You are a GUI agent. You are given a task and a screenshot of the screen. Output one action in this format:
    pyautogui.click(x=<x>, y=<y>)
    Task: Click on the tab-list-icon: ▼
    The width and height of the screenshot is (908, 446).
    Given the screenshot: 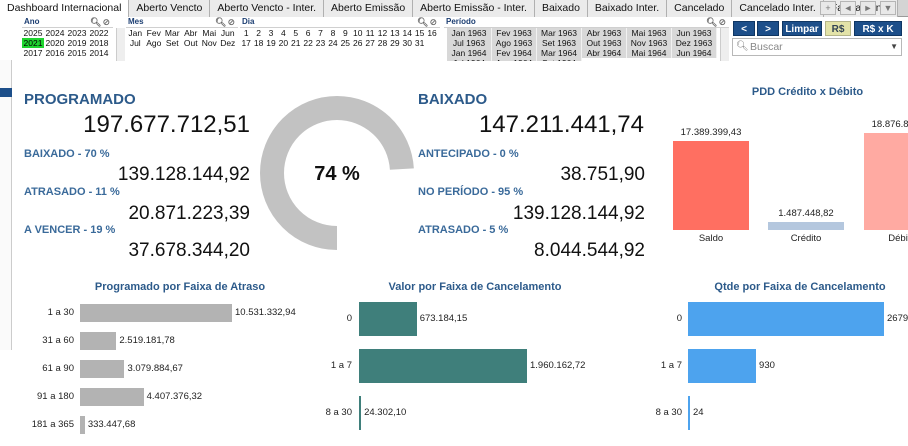 What is the action you would take?
    pyautogui.click(x=888, y=8)
    